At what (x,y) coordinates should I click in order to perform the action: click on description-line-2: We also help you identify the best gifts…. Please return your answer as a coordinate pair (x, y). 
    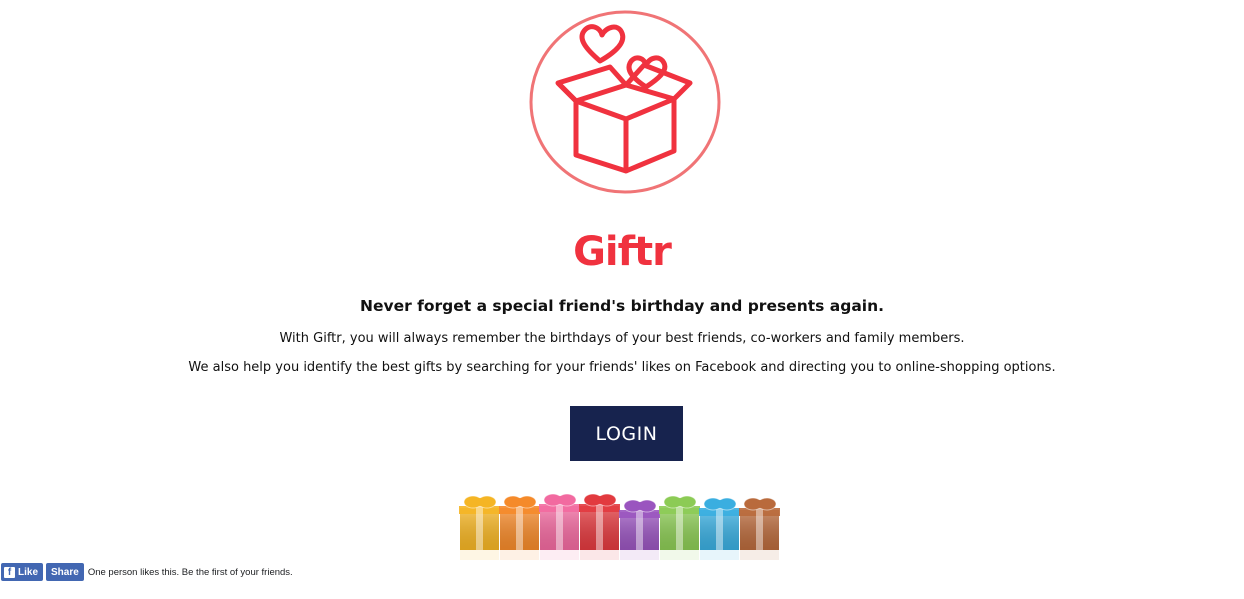
    Looking at the image, I should click on (622, 367).